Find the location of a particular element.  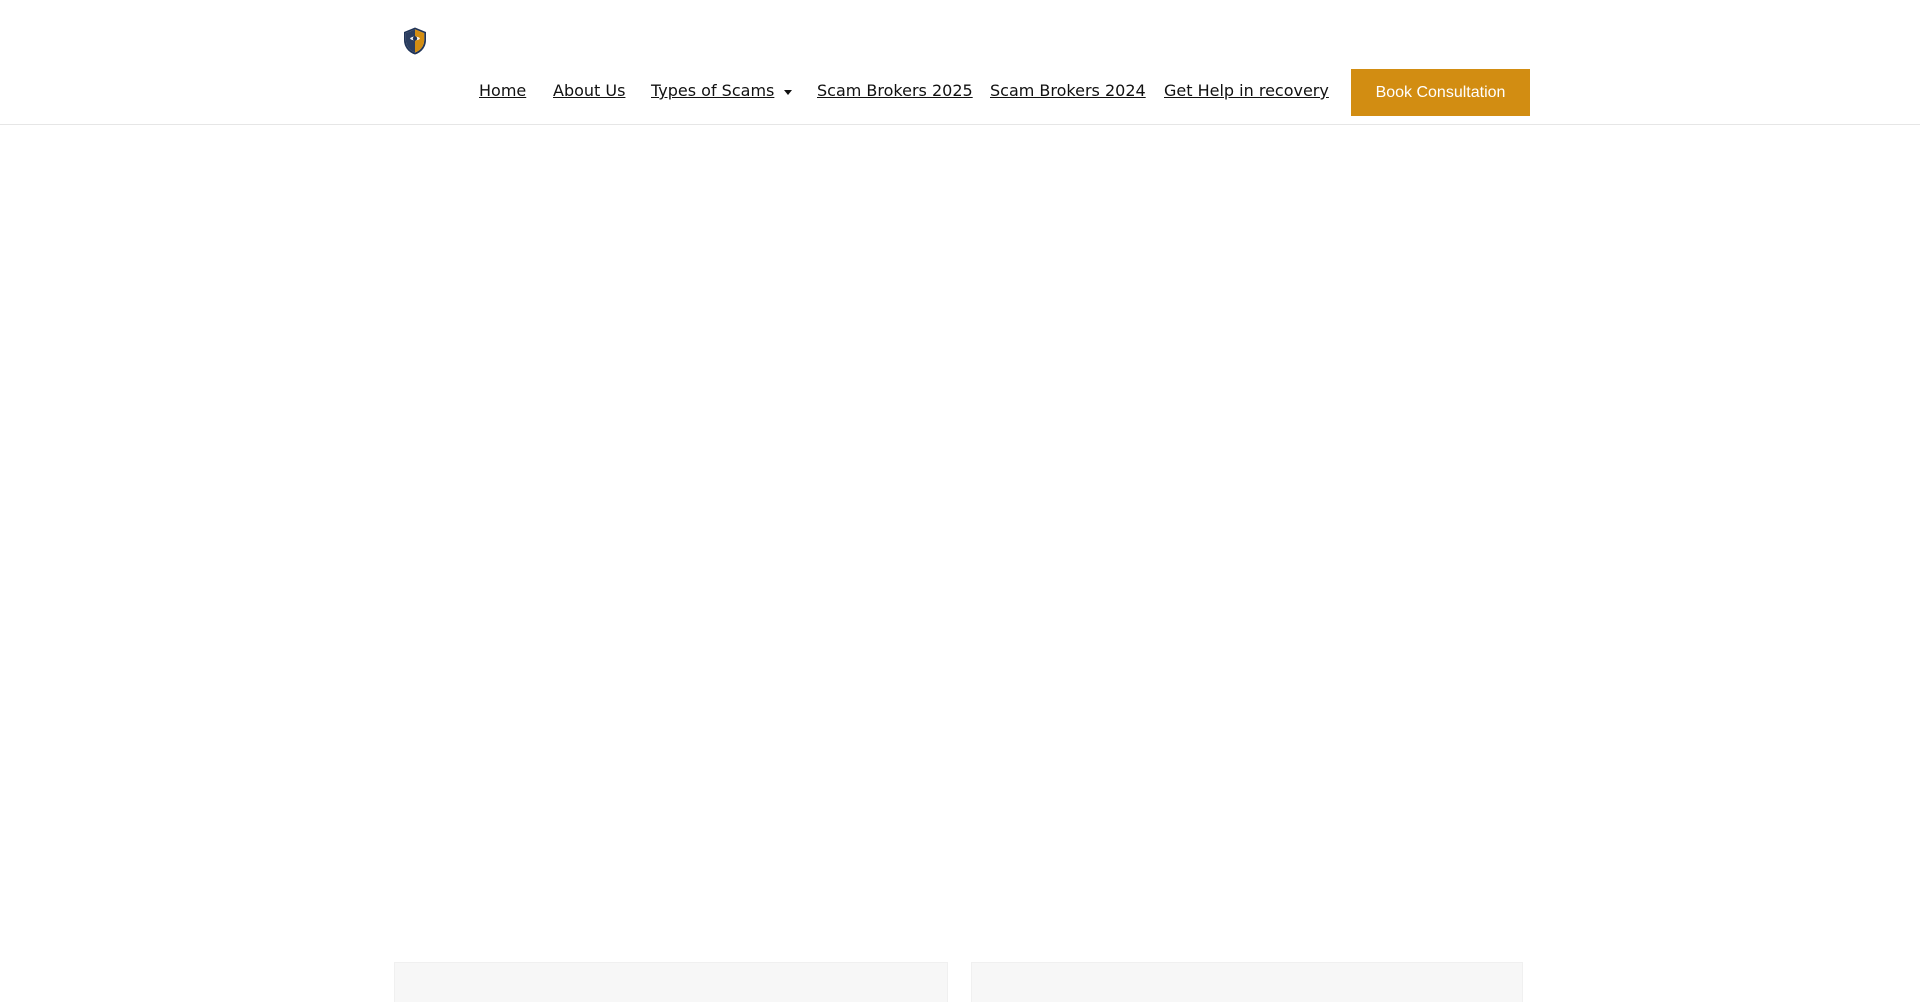

shield-logo-icon is located at coordinates (415, 41).